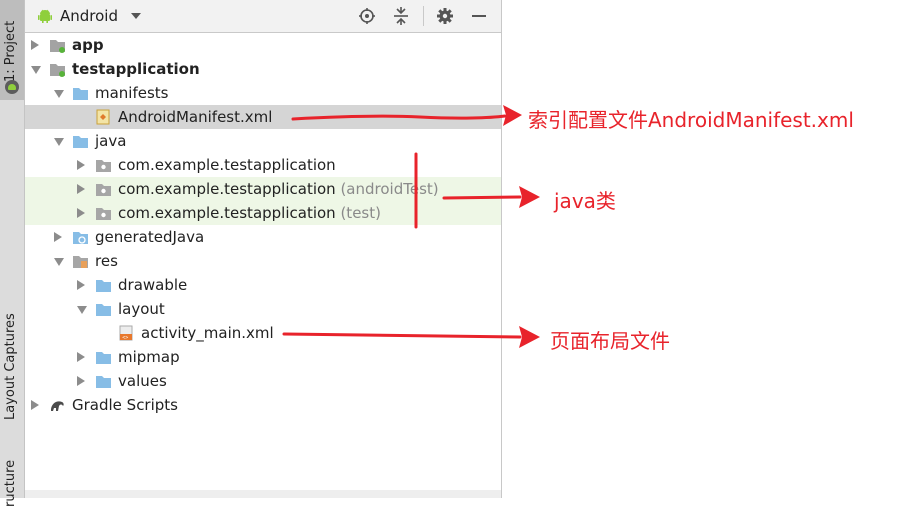  I want to click on layout-arrow-line, so click(402, 335).